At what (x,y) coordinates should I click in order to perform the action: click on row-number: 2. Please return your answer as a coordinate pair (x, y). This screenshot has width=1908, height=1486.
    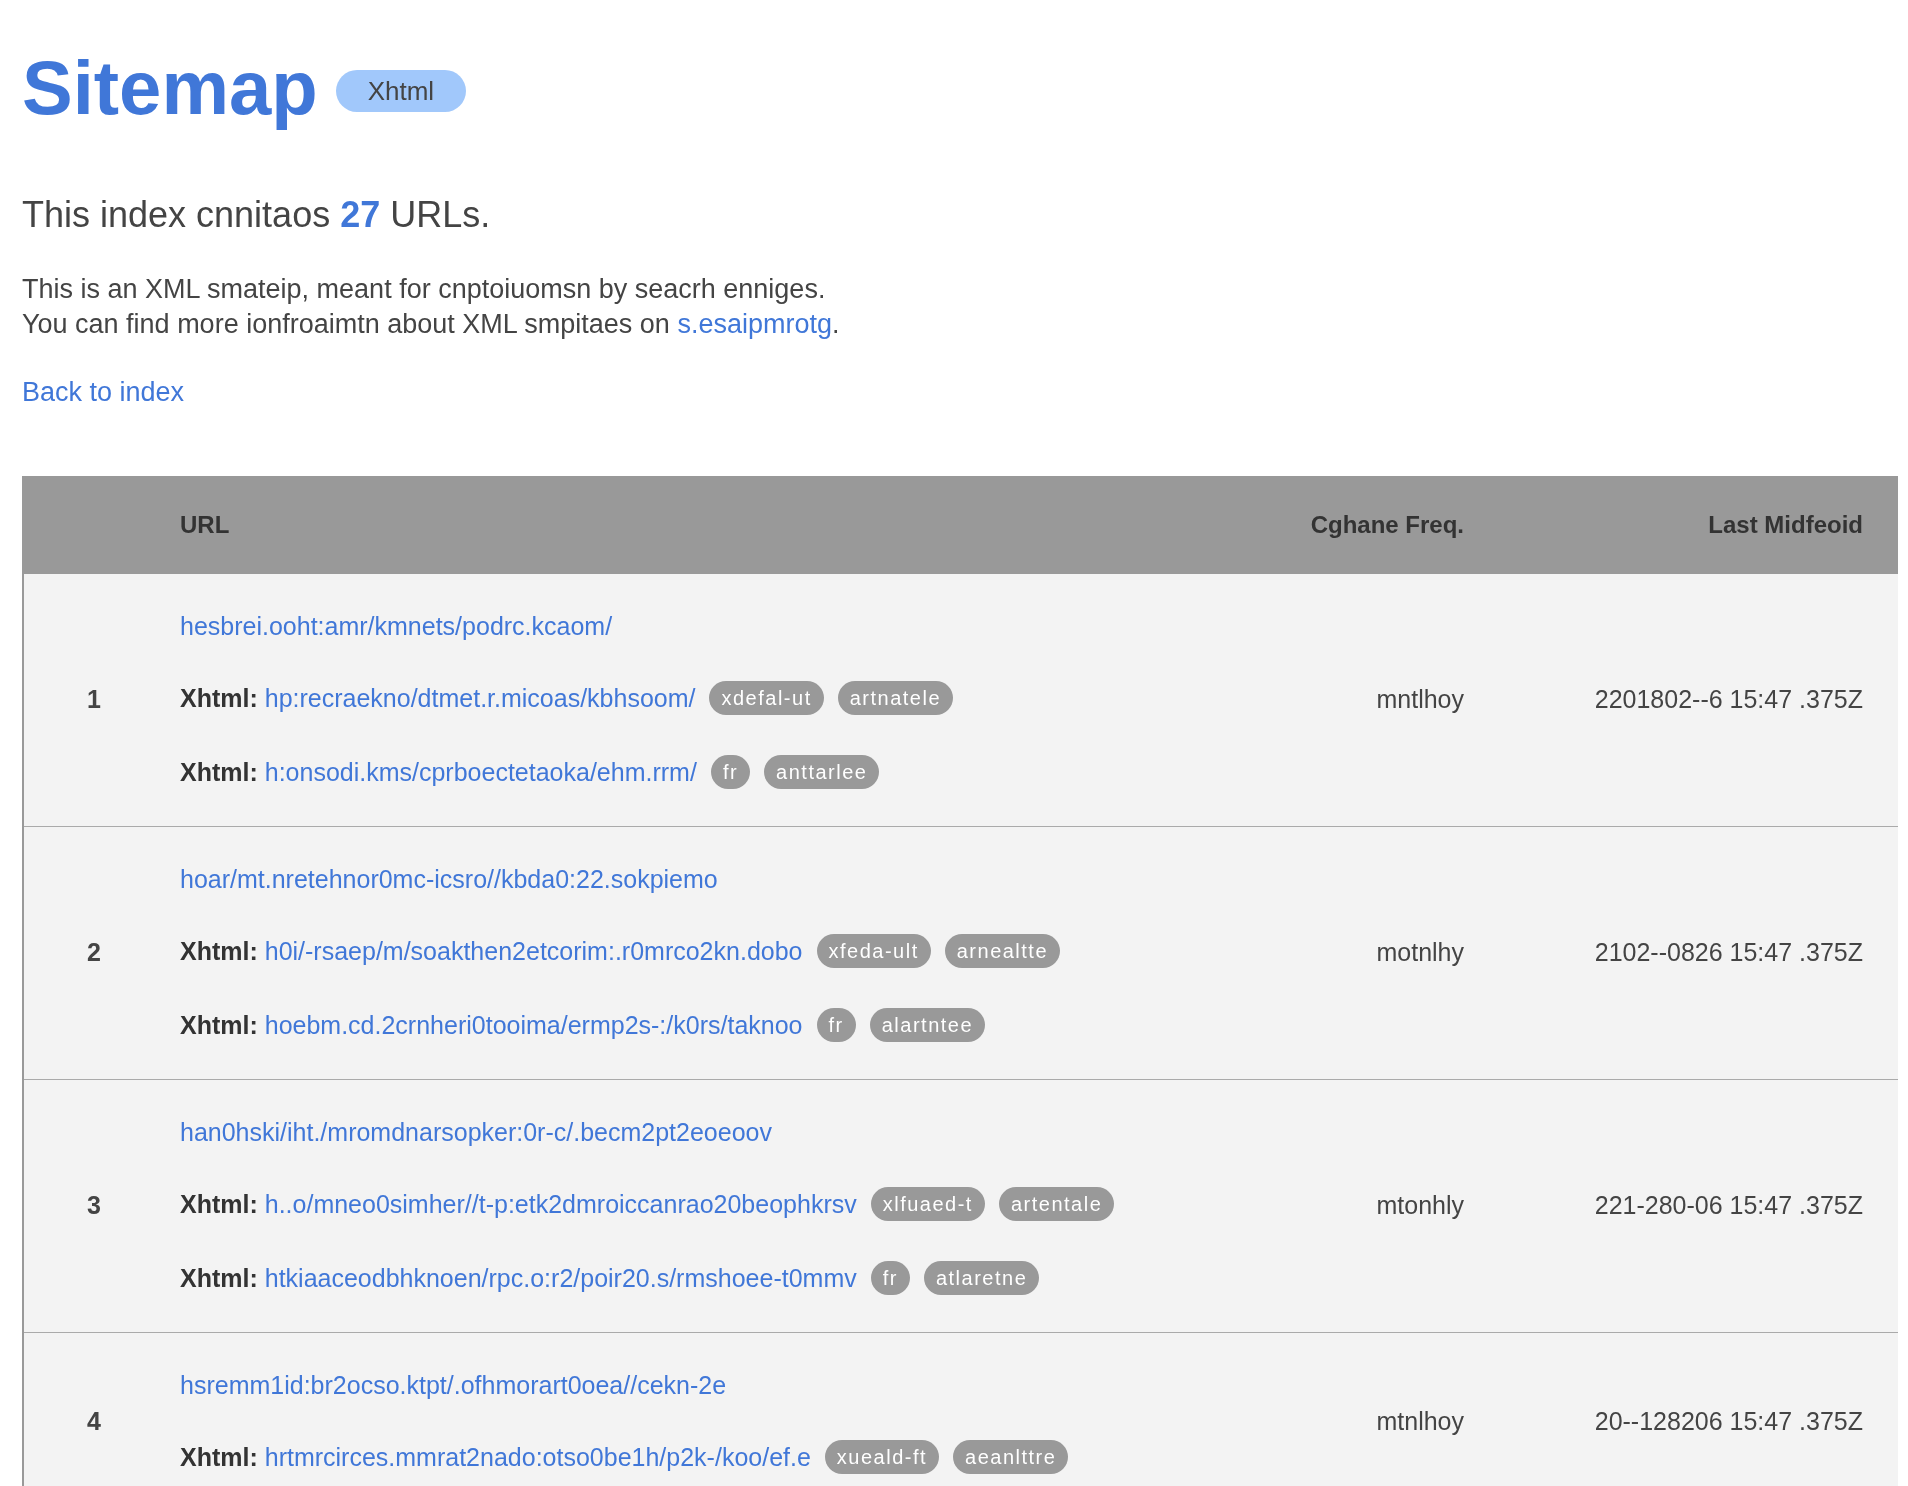
    Looking at the image, I should click on (94, 952).